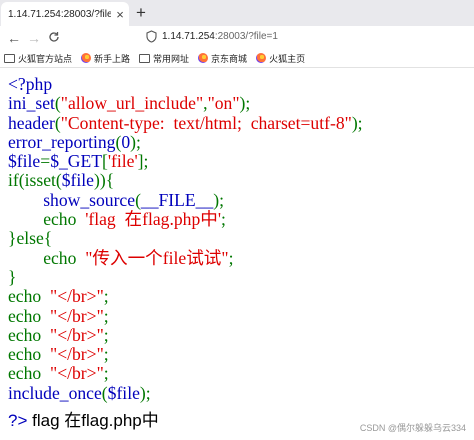 This screenshot has height=440, width=474. I want to click on code-line: }else{, so click(30, 238).